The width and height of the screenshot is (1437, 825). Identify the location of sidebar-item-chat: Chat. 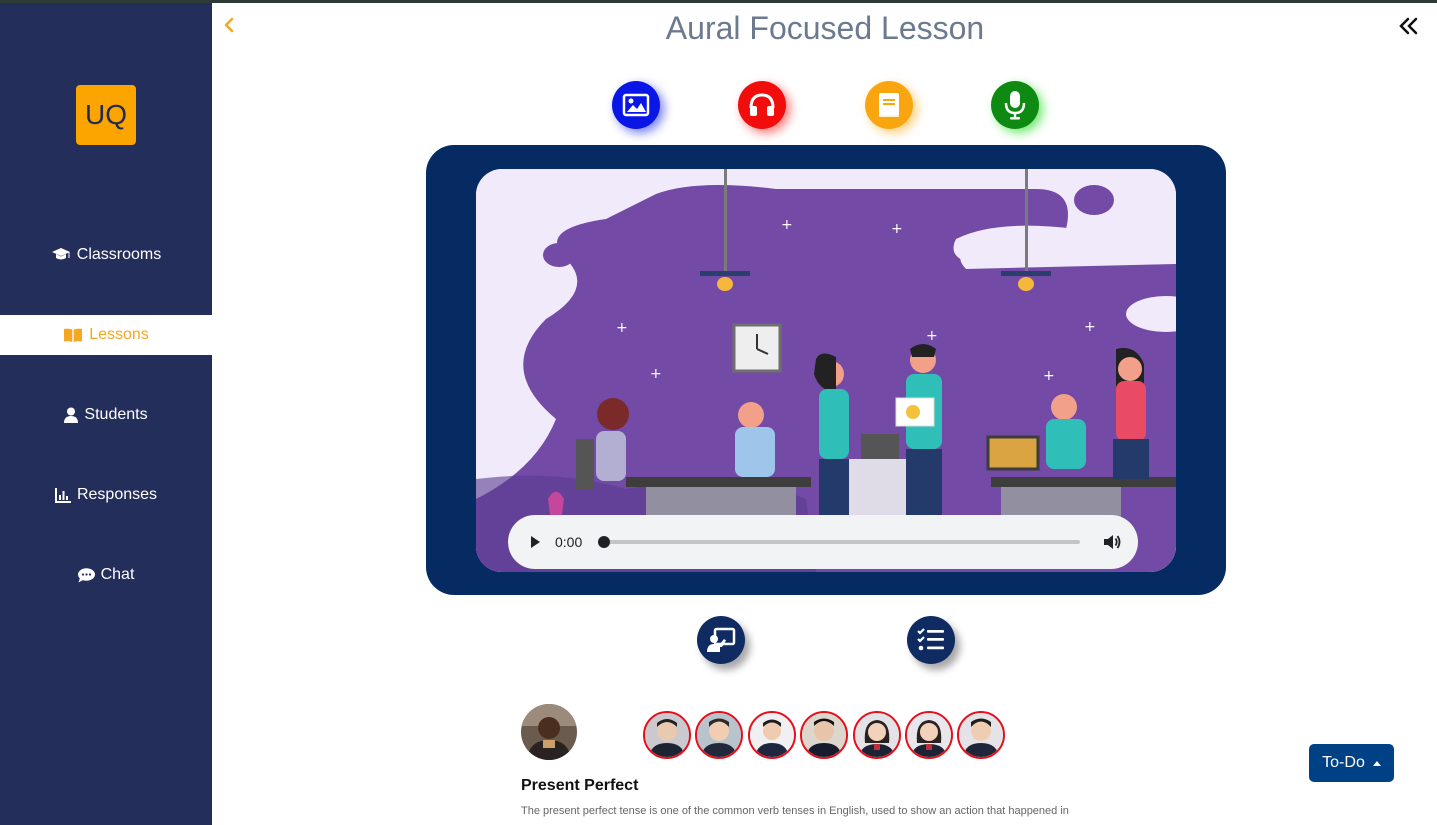
(106, 575).